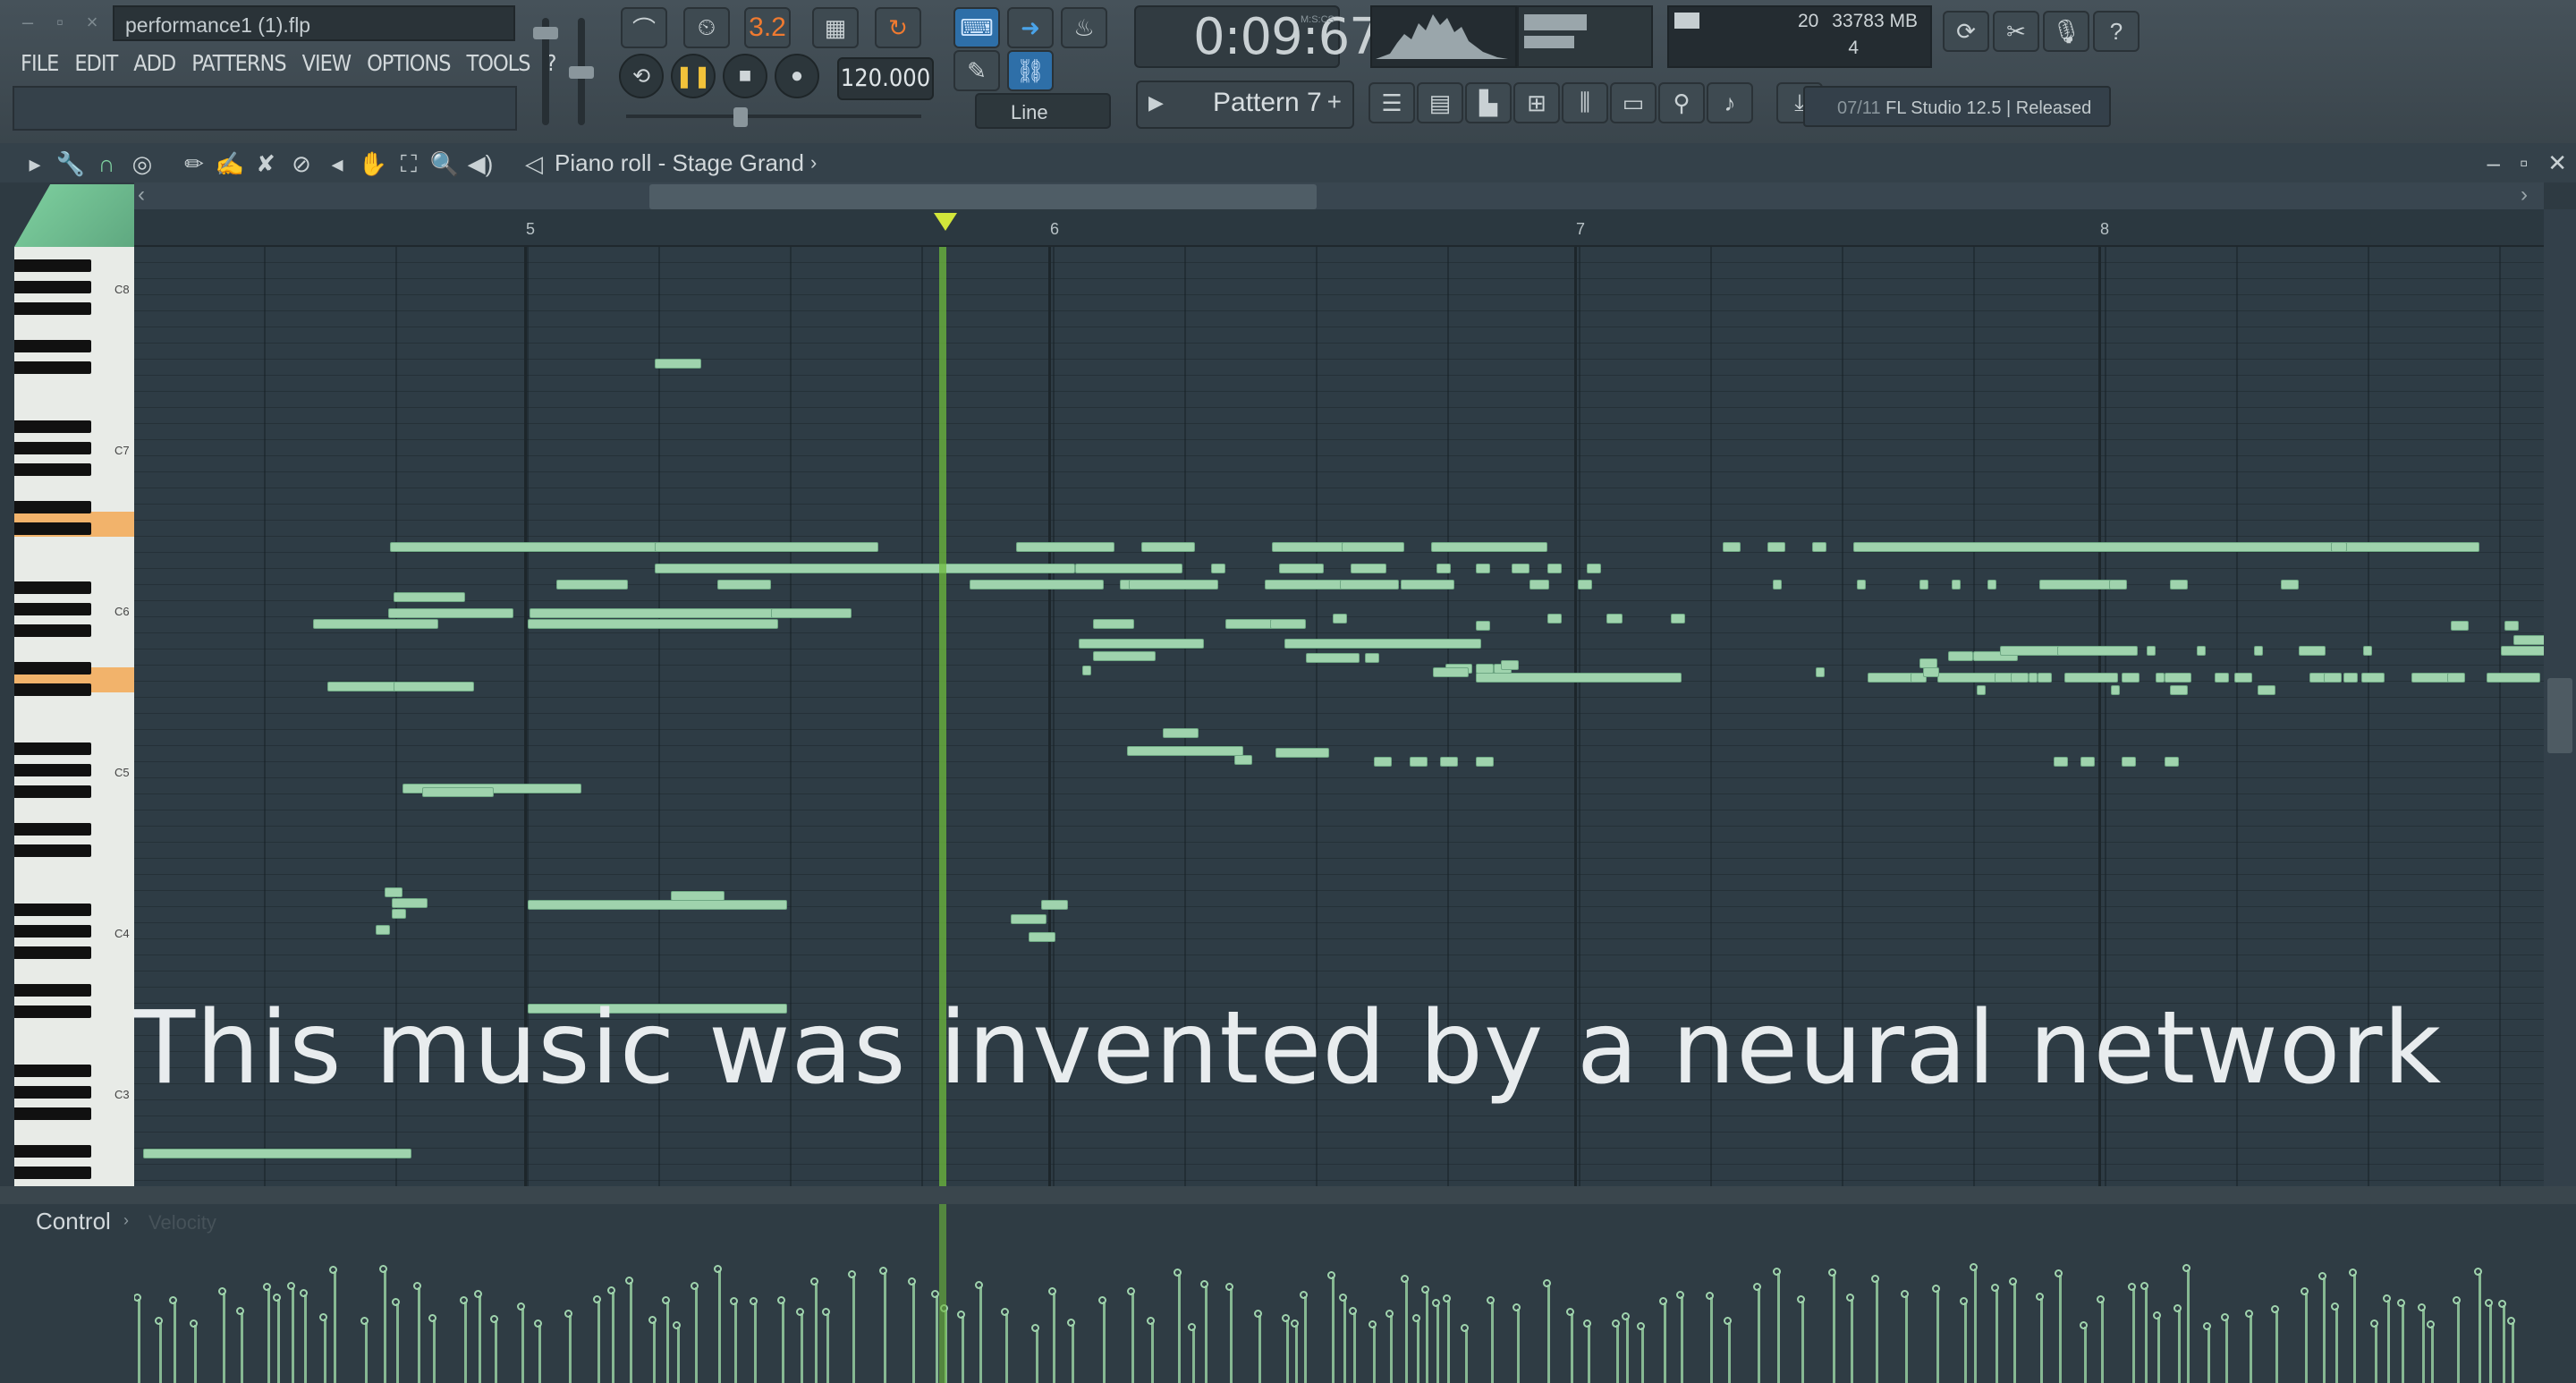 The image size is (2576, 1383). Describe the element at coordinates (92, 22) in the screenshot. I see `close-icon: ×` at that location.